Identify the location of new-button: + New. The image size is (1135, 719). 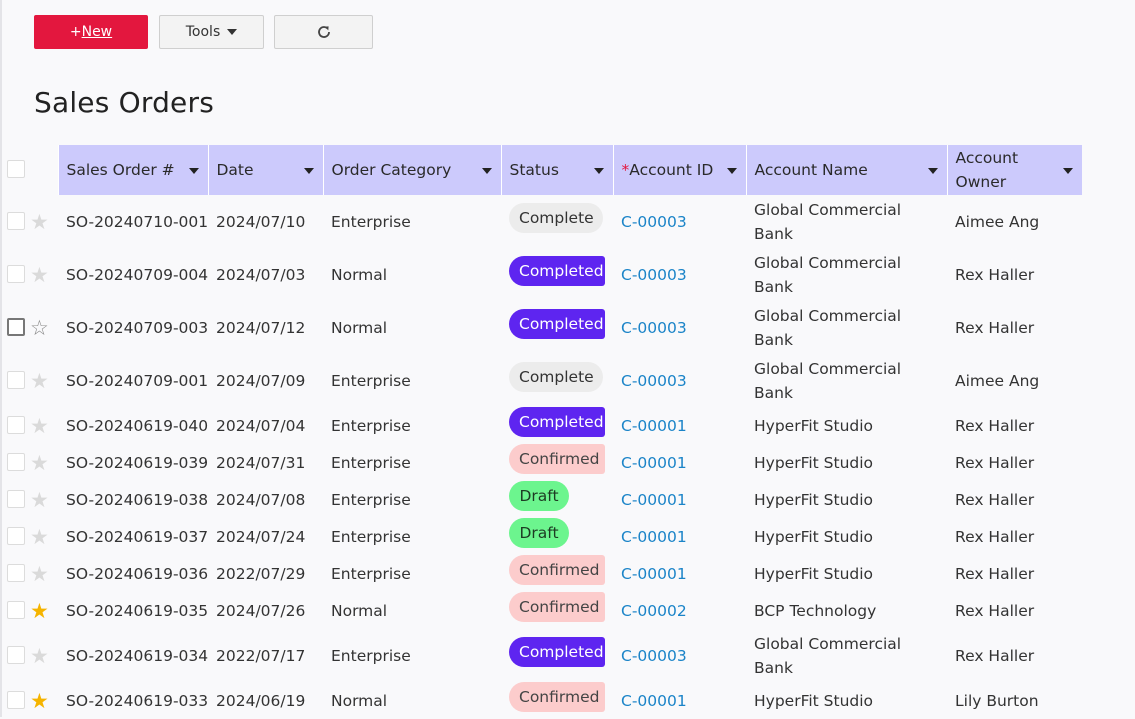
(91, 32).